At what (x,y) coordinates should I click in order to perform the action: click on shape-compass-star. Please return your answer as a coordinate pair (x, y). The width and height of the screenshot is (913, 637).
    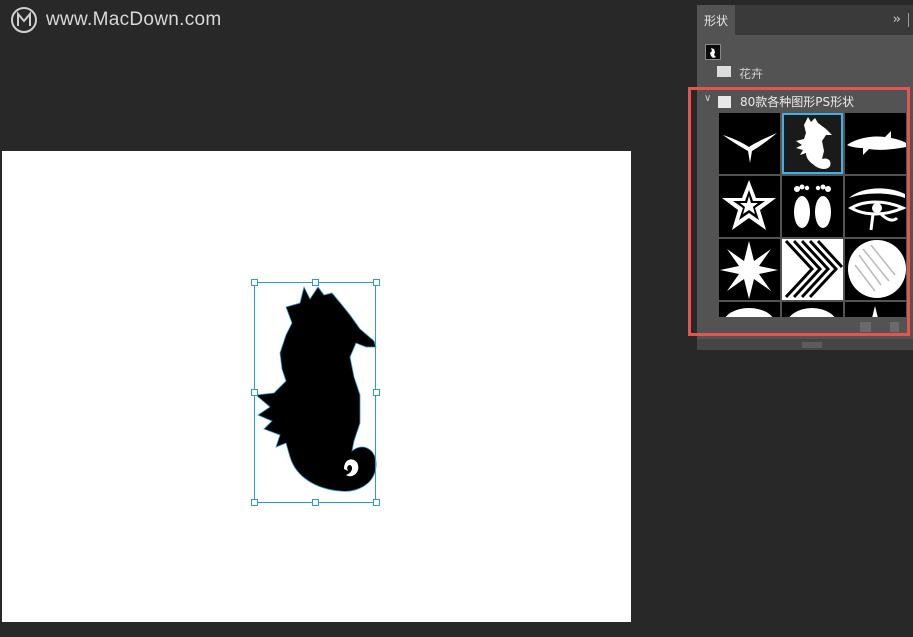
    Looking at the image, I should click on (749, 269).